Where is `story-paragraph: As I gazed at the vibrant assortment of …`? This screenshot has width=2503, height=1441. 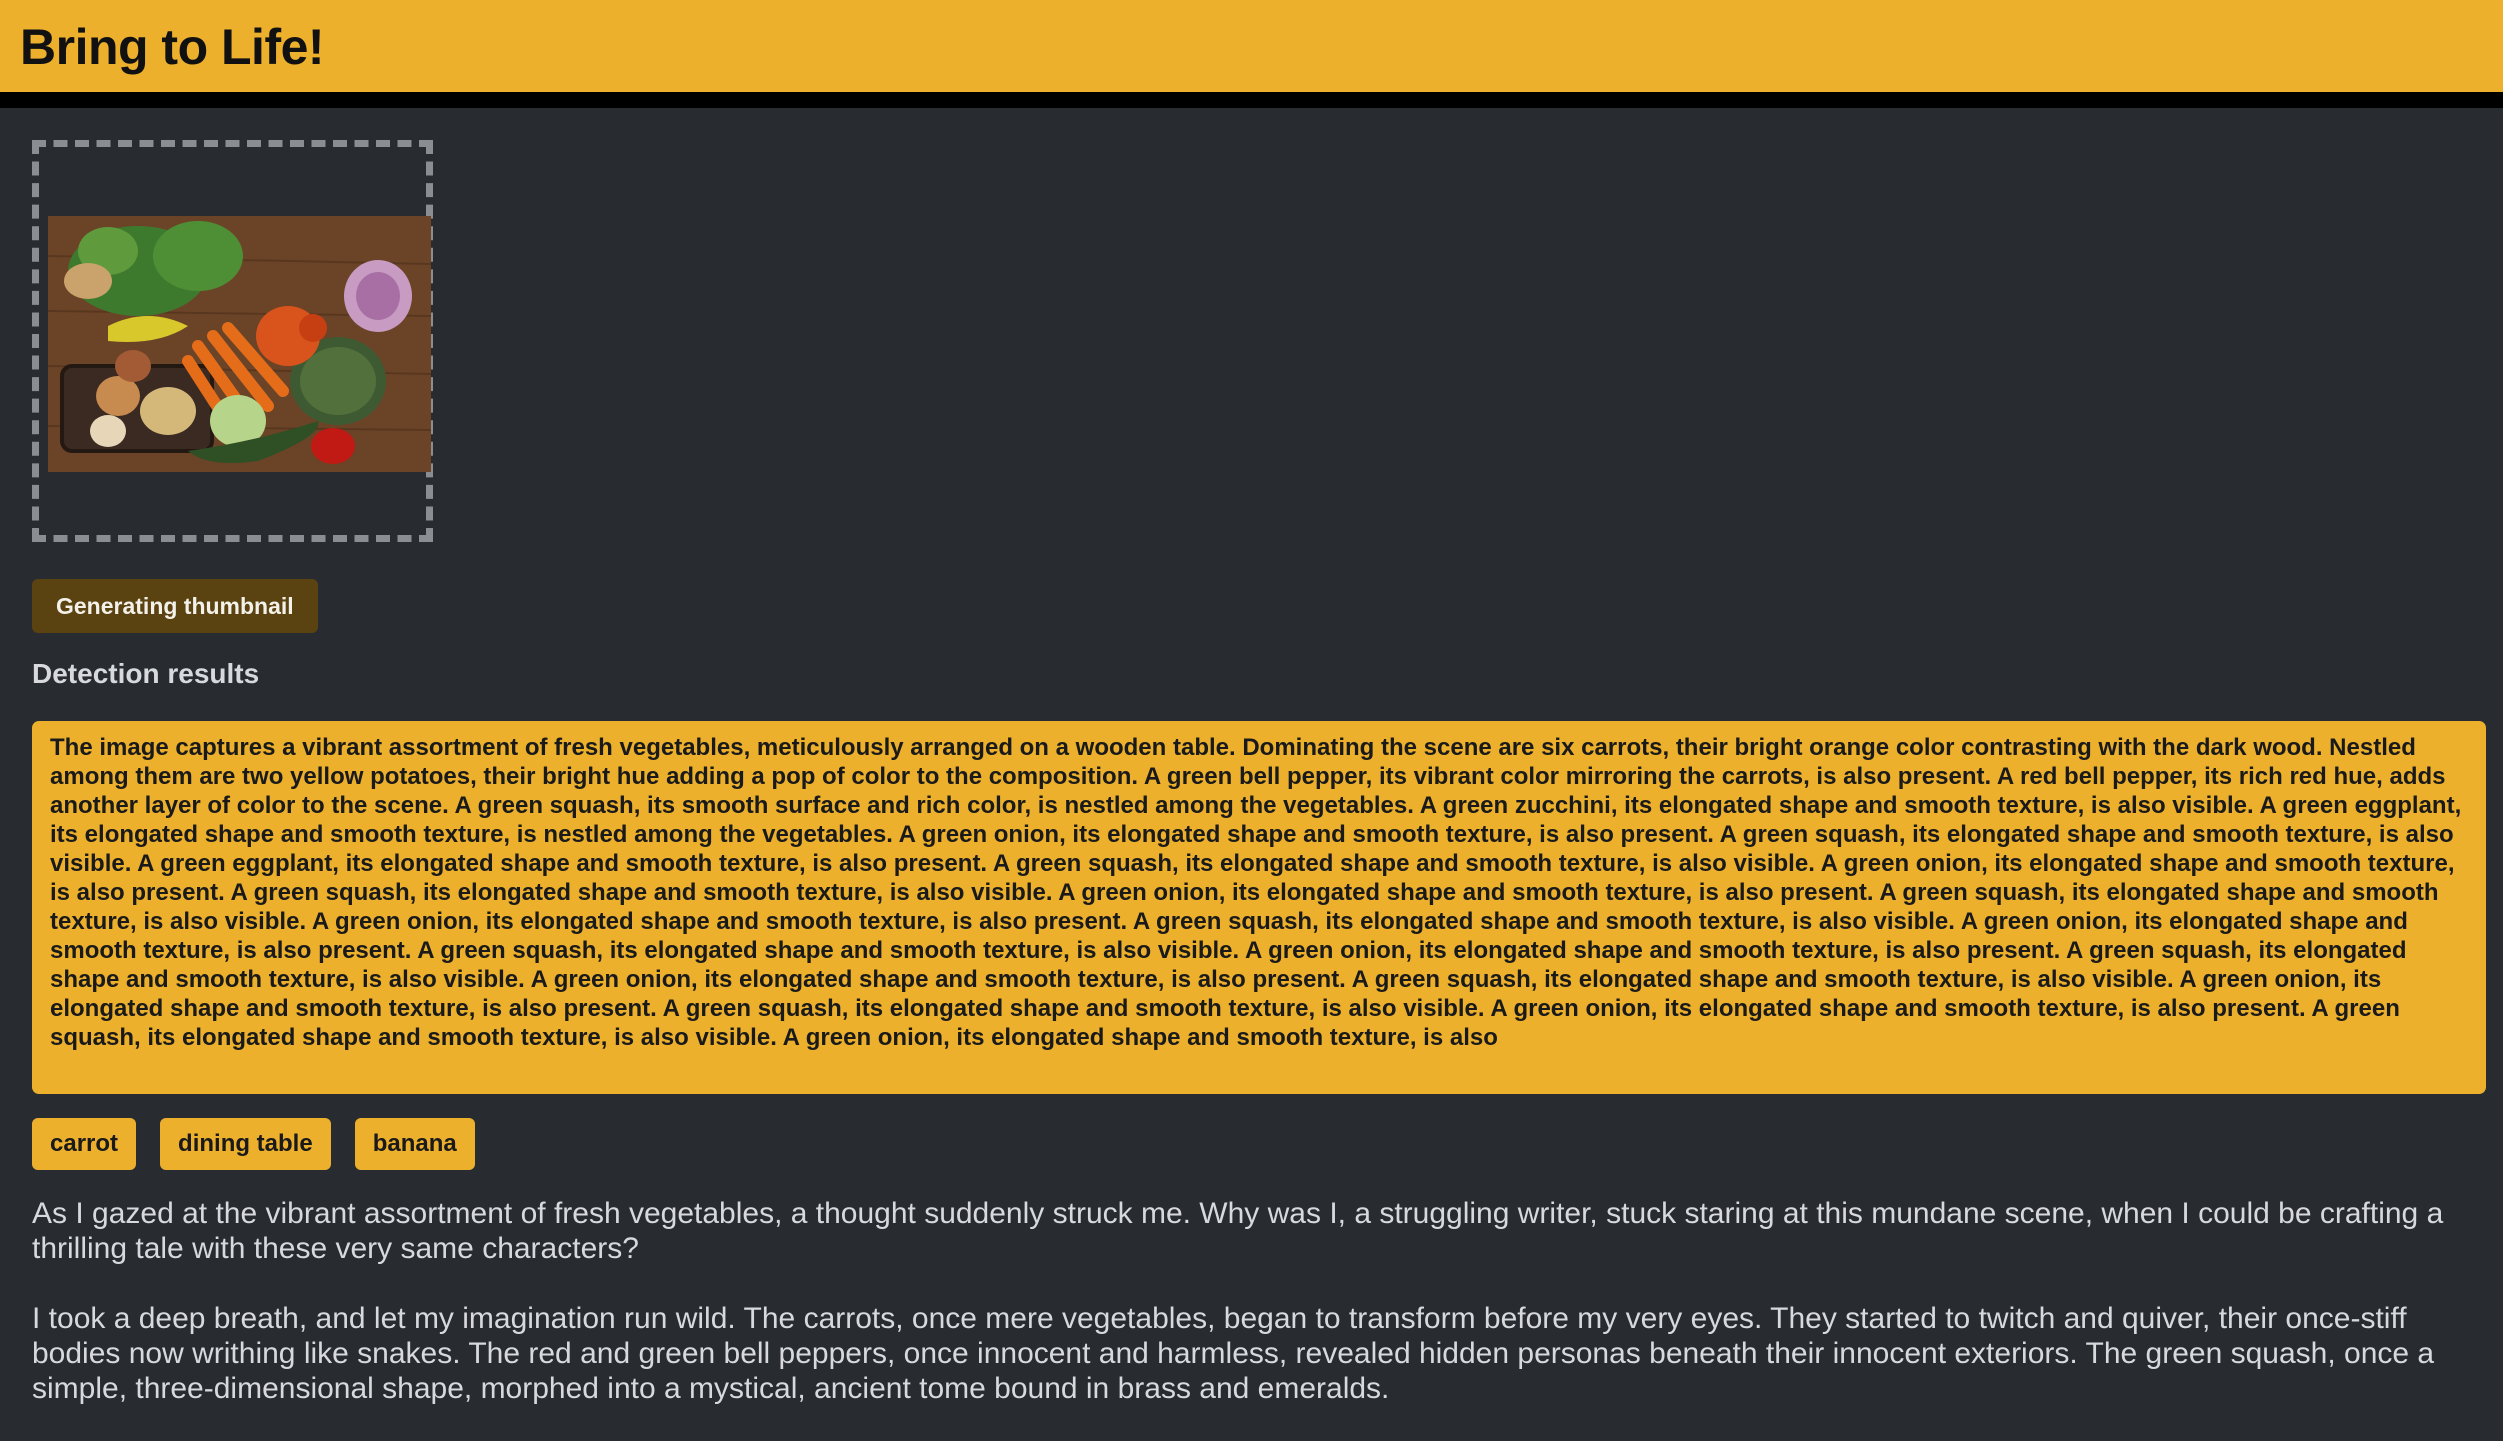
story-paragraph: As I gazed at the vibrant assortment of … is located at coordinates (1238, 1231).